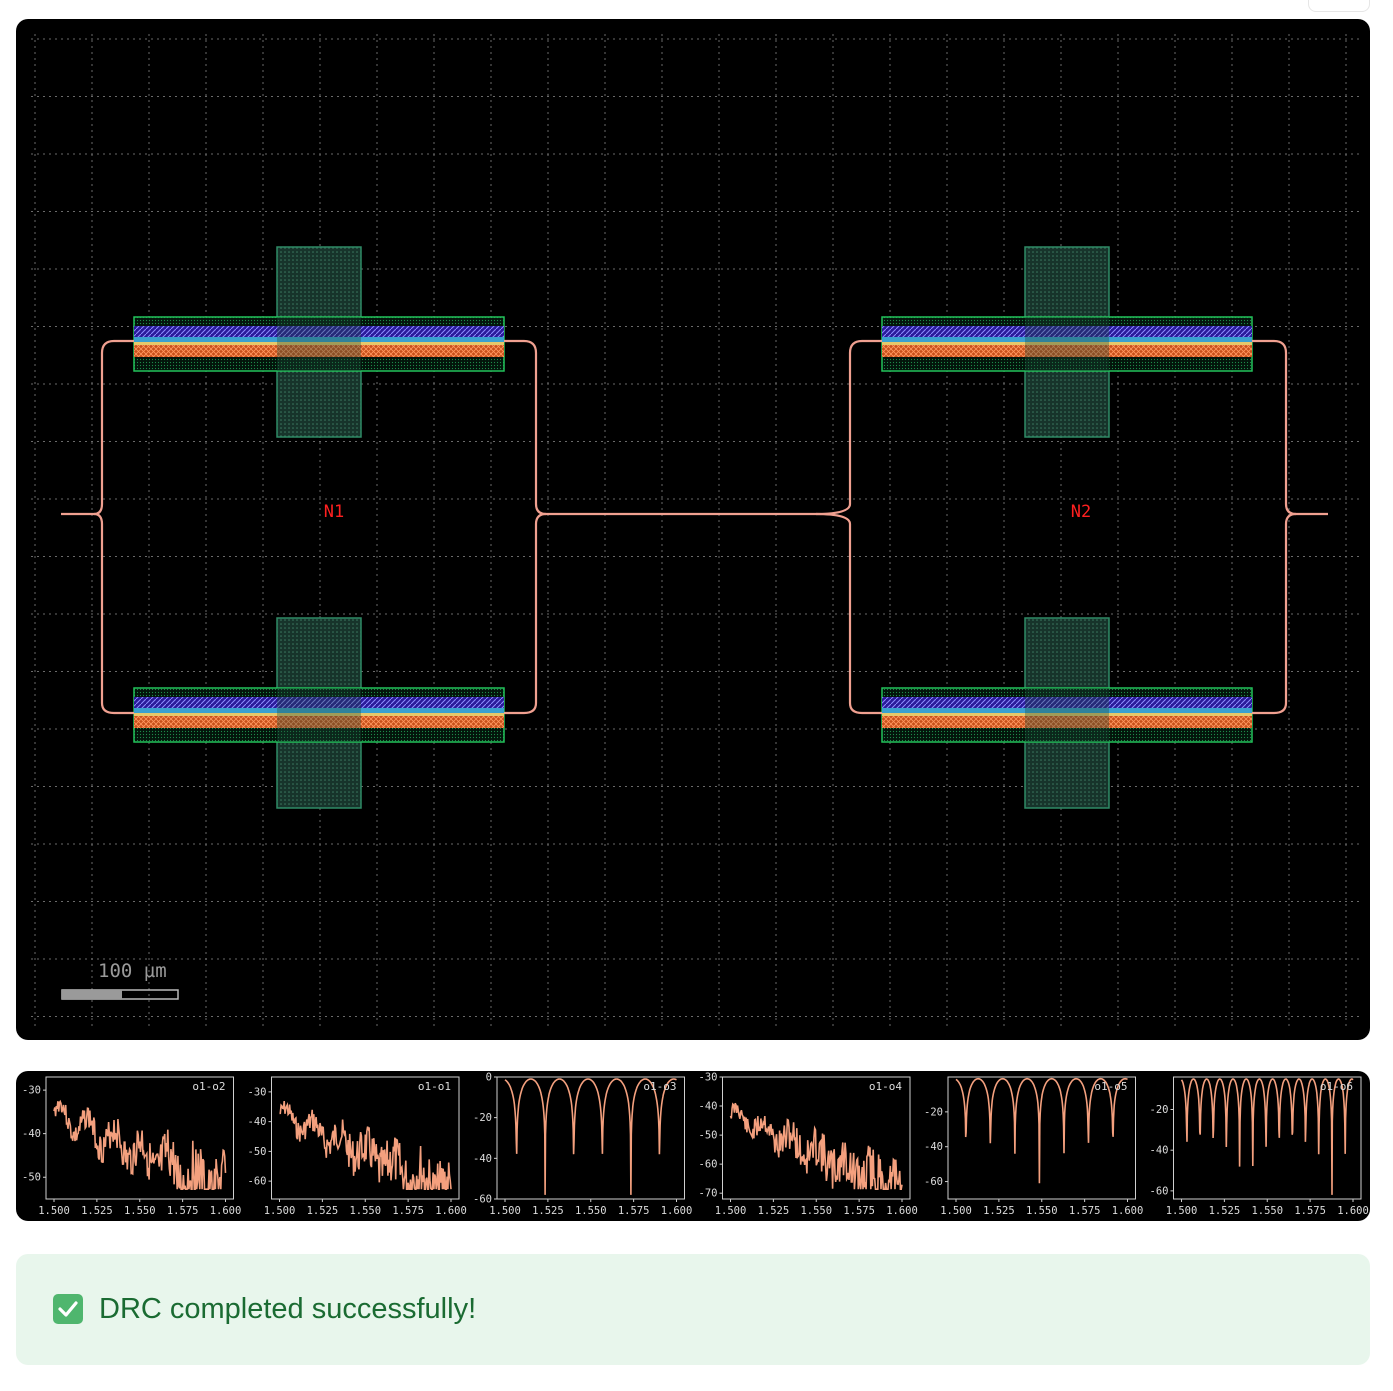 The width and height of the screenshot is (1393, 1391). Describe the element at coordinates (1290, 427) in the screenshot. I see `mzi2-output-upper` at that location.